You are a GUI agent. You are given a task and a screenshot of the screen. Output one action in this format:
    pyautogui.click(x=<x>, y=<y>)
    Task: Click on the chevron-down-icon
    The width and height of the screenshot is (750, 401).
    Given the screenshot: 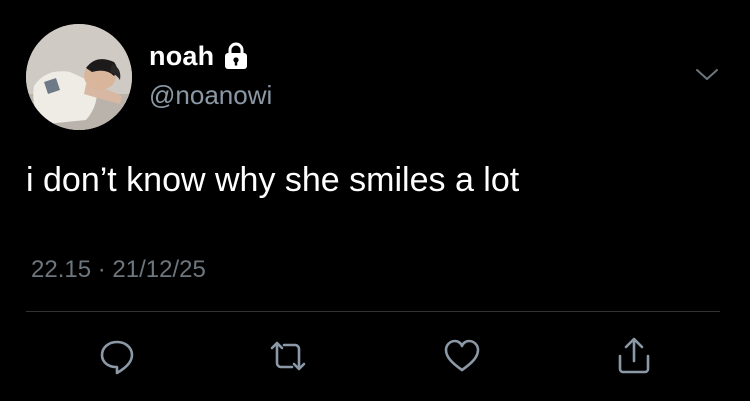 What is the action you would take?
    pyautogui.click(x=707, y=74)
    